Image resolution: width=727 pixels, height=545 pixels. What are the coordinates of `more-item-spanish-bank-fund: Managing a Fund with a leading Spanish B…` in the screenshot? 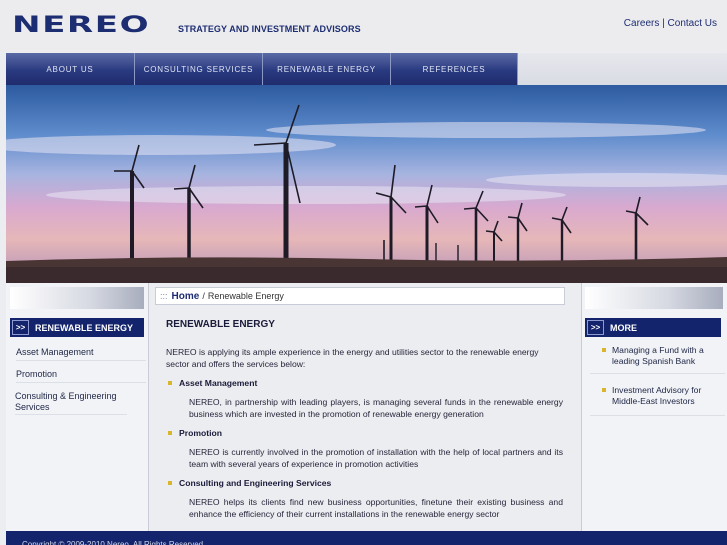 It's located at (663, 356).